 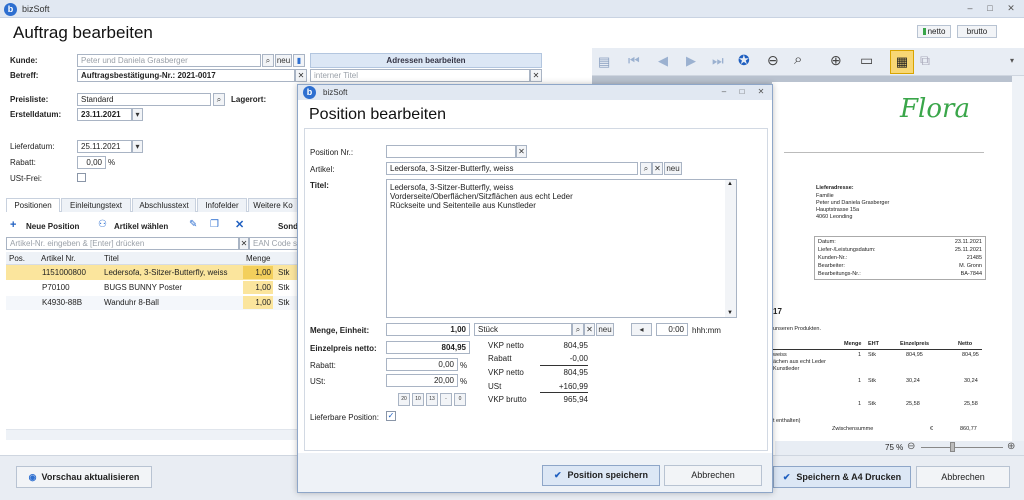 I want to click on lieferbare-checkbox: ✓, so click(x=391, y=416).